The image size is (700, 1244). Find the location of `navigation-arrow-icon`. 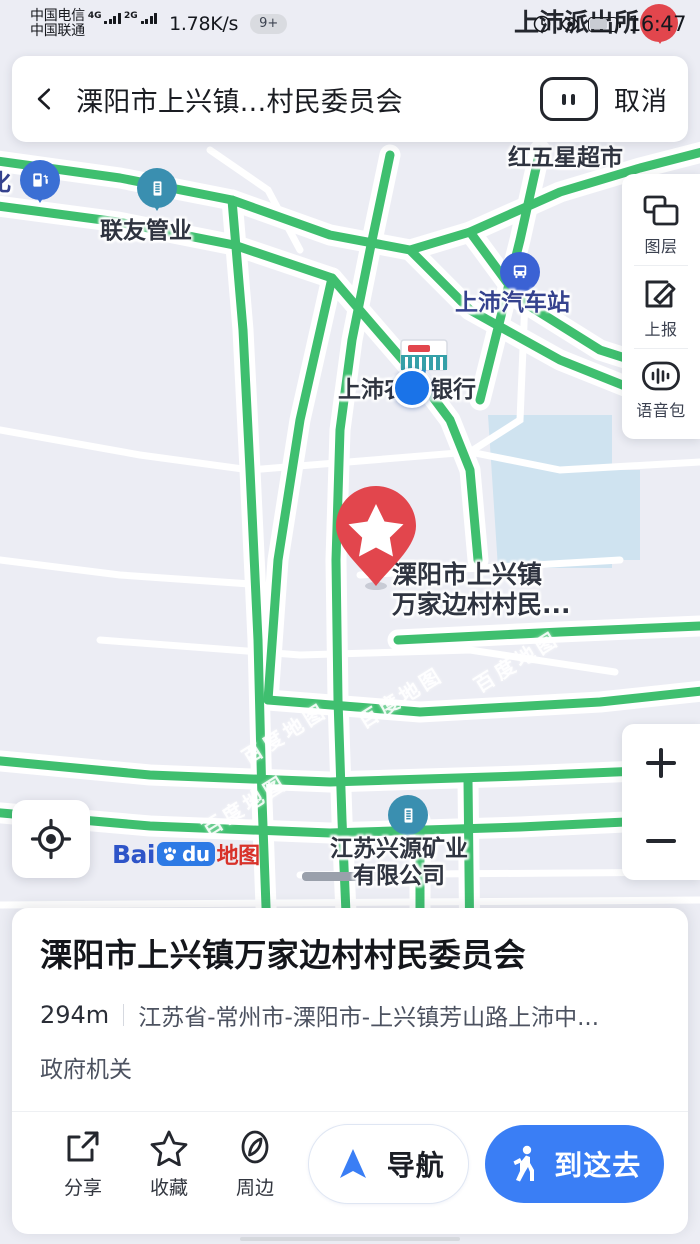

navigation-arrow-icon is located at coordinates (352, 1163).